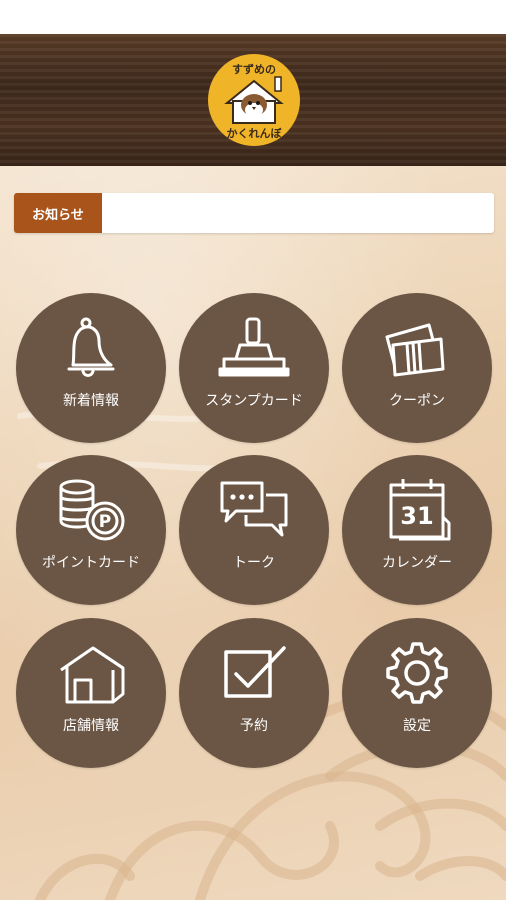 The width and height of the screenshot is (506, 900). Describe the element at coordinates (417, 401) in the screenshot. I see `menu-label: クーポン` at that location.